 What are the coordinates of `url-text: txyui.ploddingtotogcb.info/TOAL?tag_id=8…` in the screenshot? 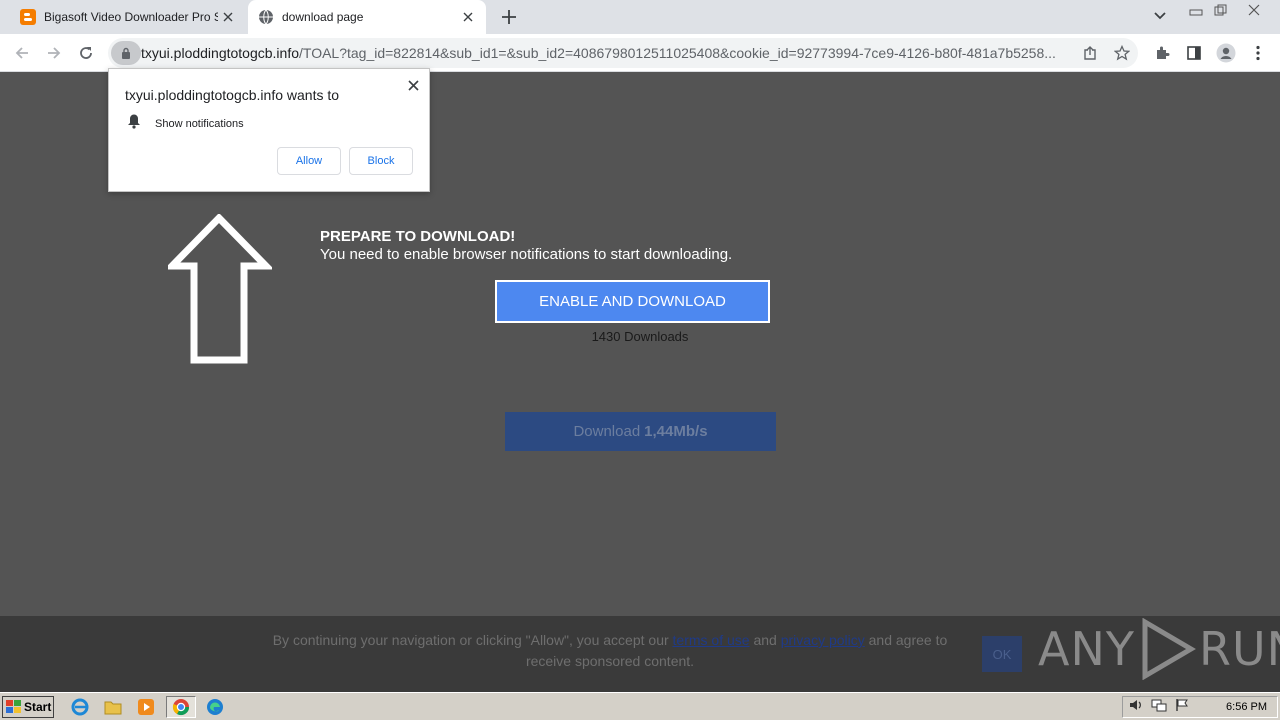 It's located at (606, 53).